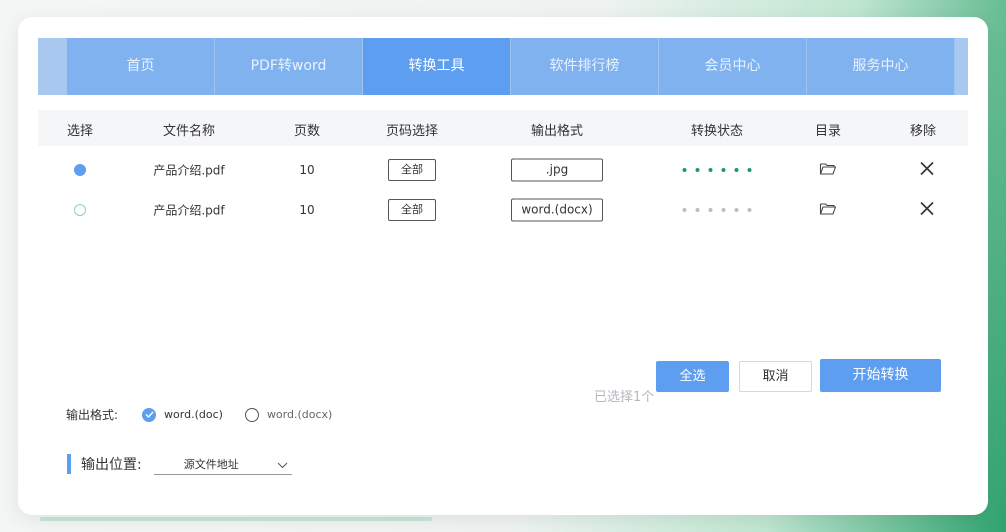 The width and height of the screenshot is (1006, 532). Describe the element at coordinates (149, 414) in the screenshot. I see `checkmark-icon` at that location.